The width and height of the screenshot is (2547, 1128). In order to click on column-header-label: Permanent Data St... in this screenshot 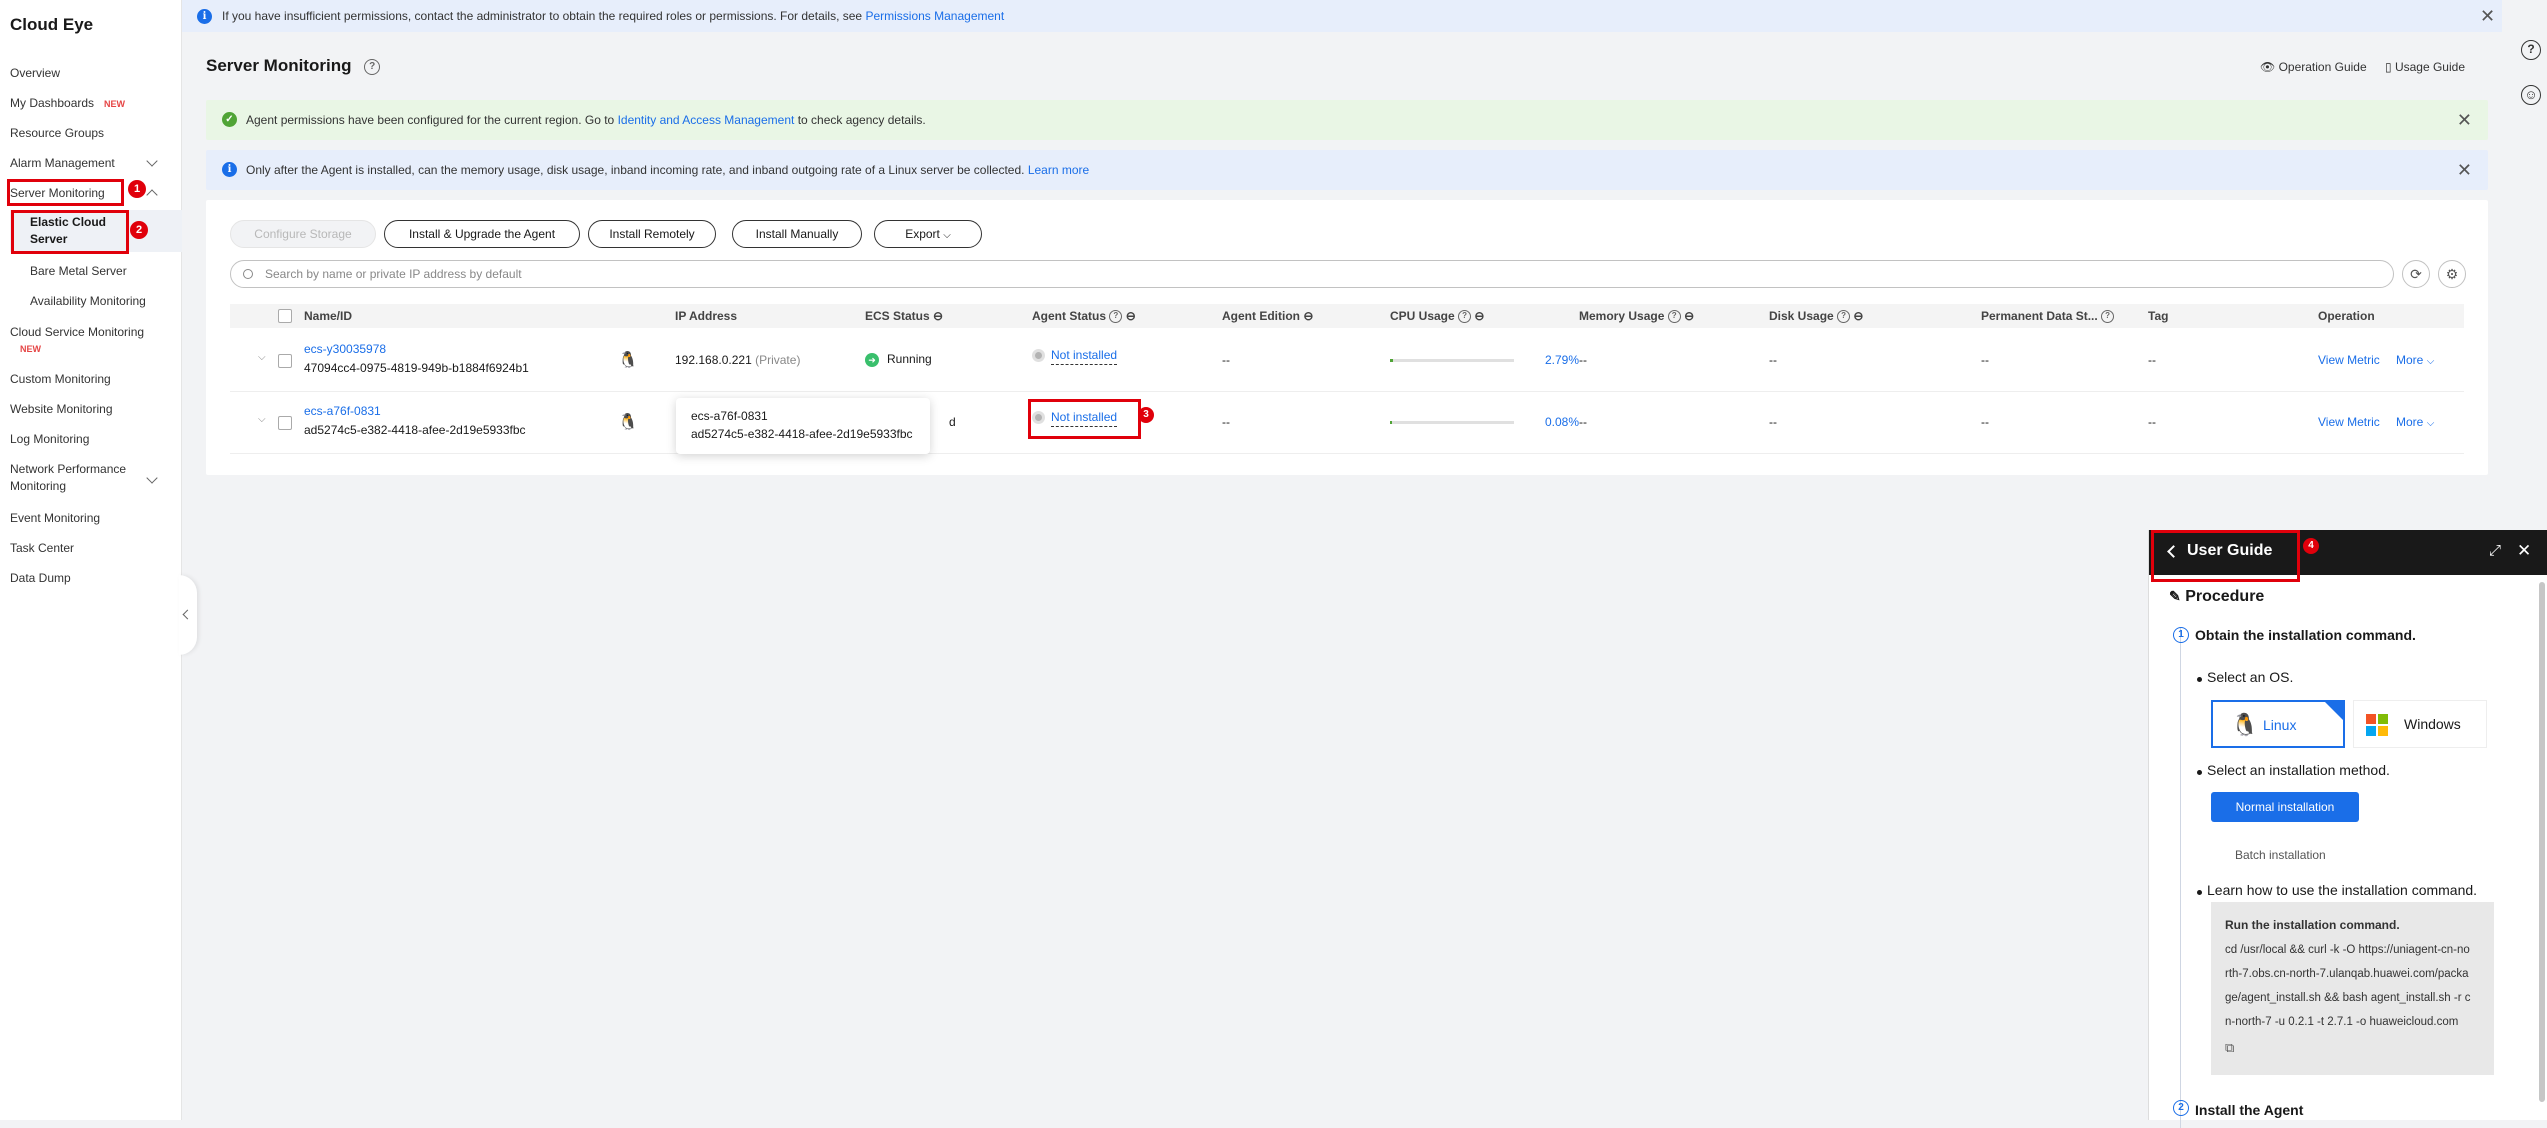, I will do `click(2039, 316)`.